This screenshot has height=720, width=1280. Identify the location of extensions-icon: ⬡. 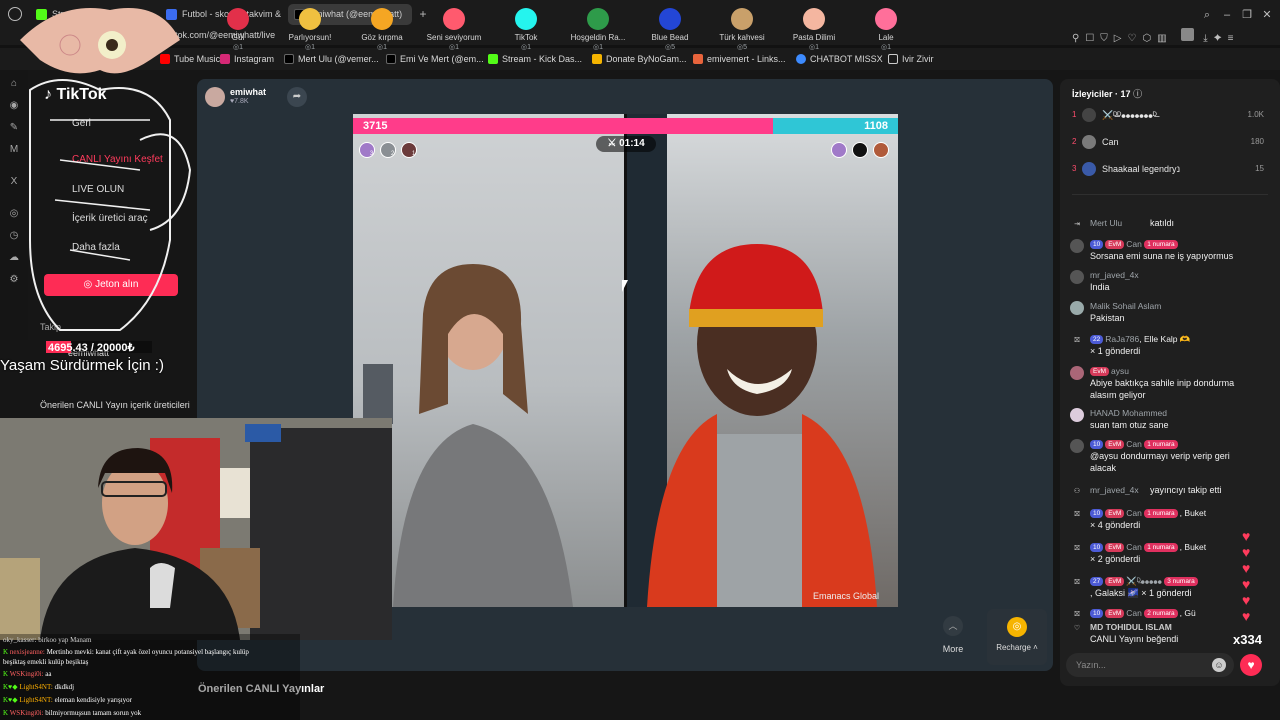
(1149, 38).